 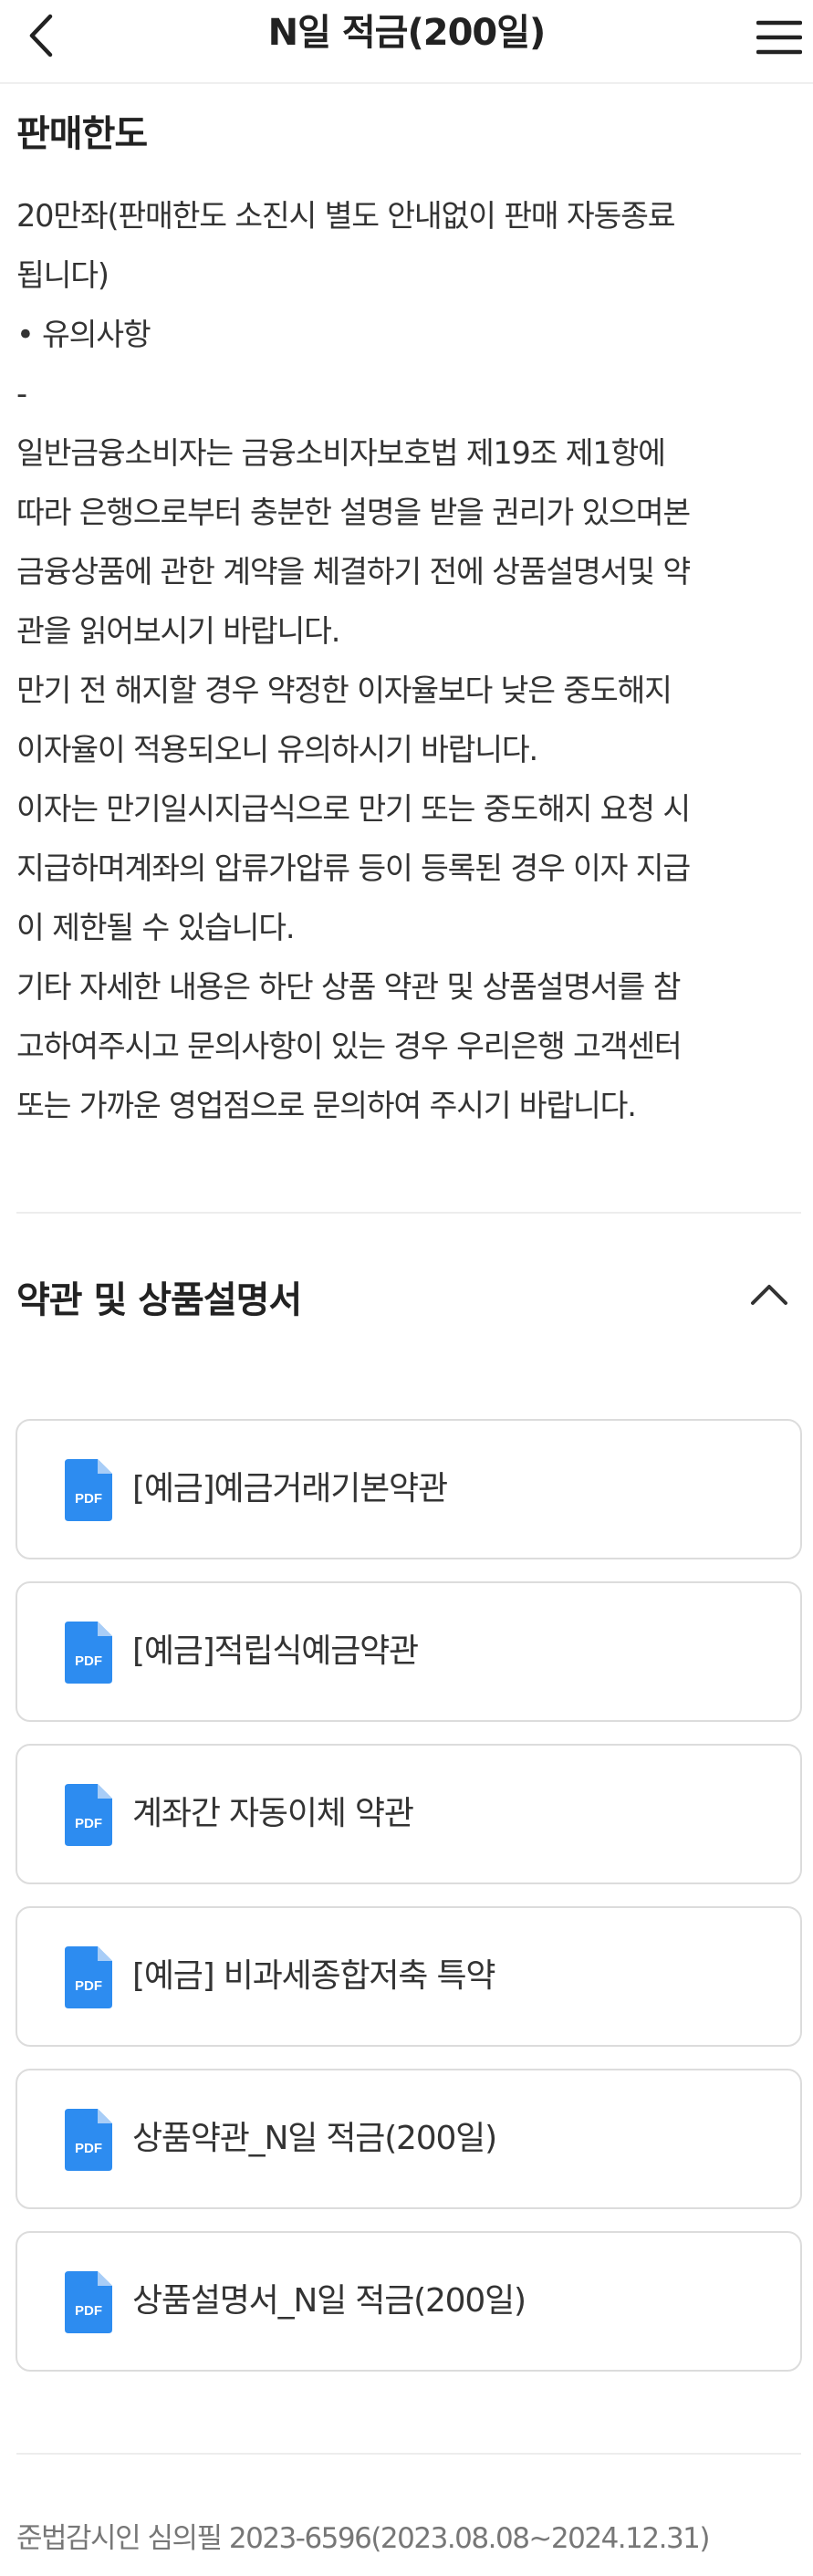 I want to click on terms-collapse-toggle, so click(x=769, y=1294).